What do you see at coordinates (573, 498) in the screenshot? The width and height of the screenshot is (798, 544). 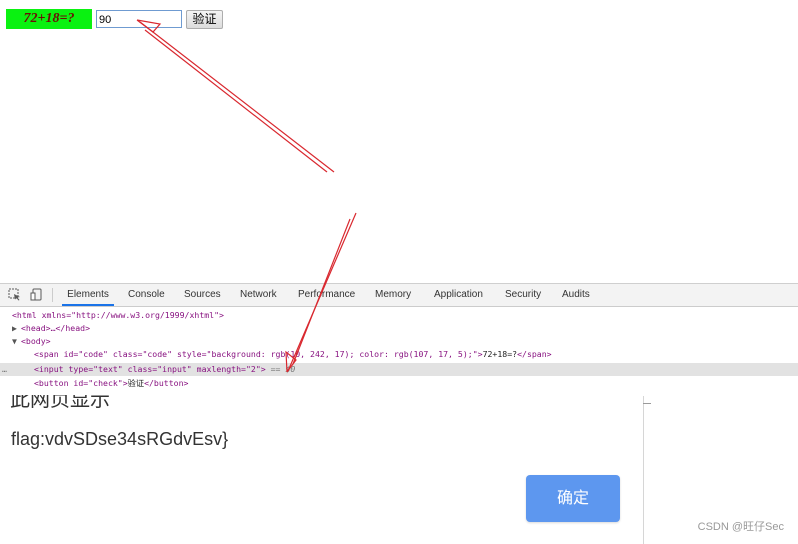 I see `ok-button: 确定` at bounding box center [573, 498].